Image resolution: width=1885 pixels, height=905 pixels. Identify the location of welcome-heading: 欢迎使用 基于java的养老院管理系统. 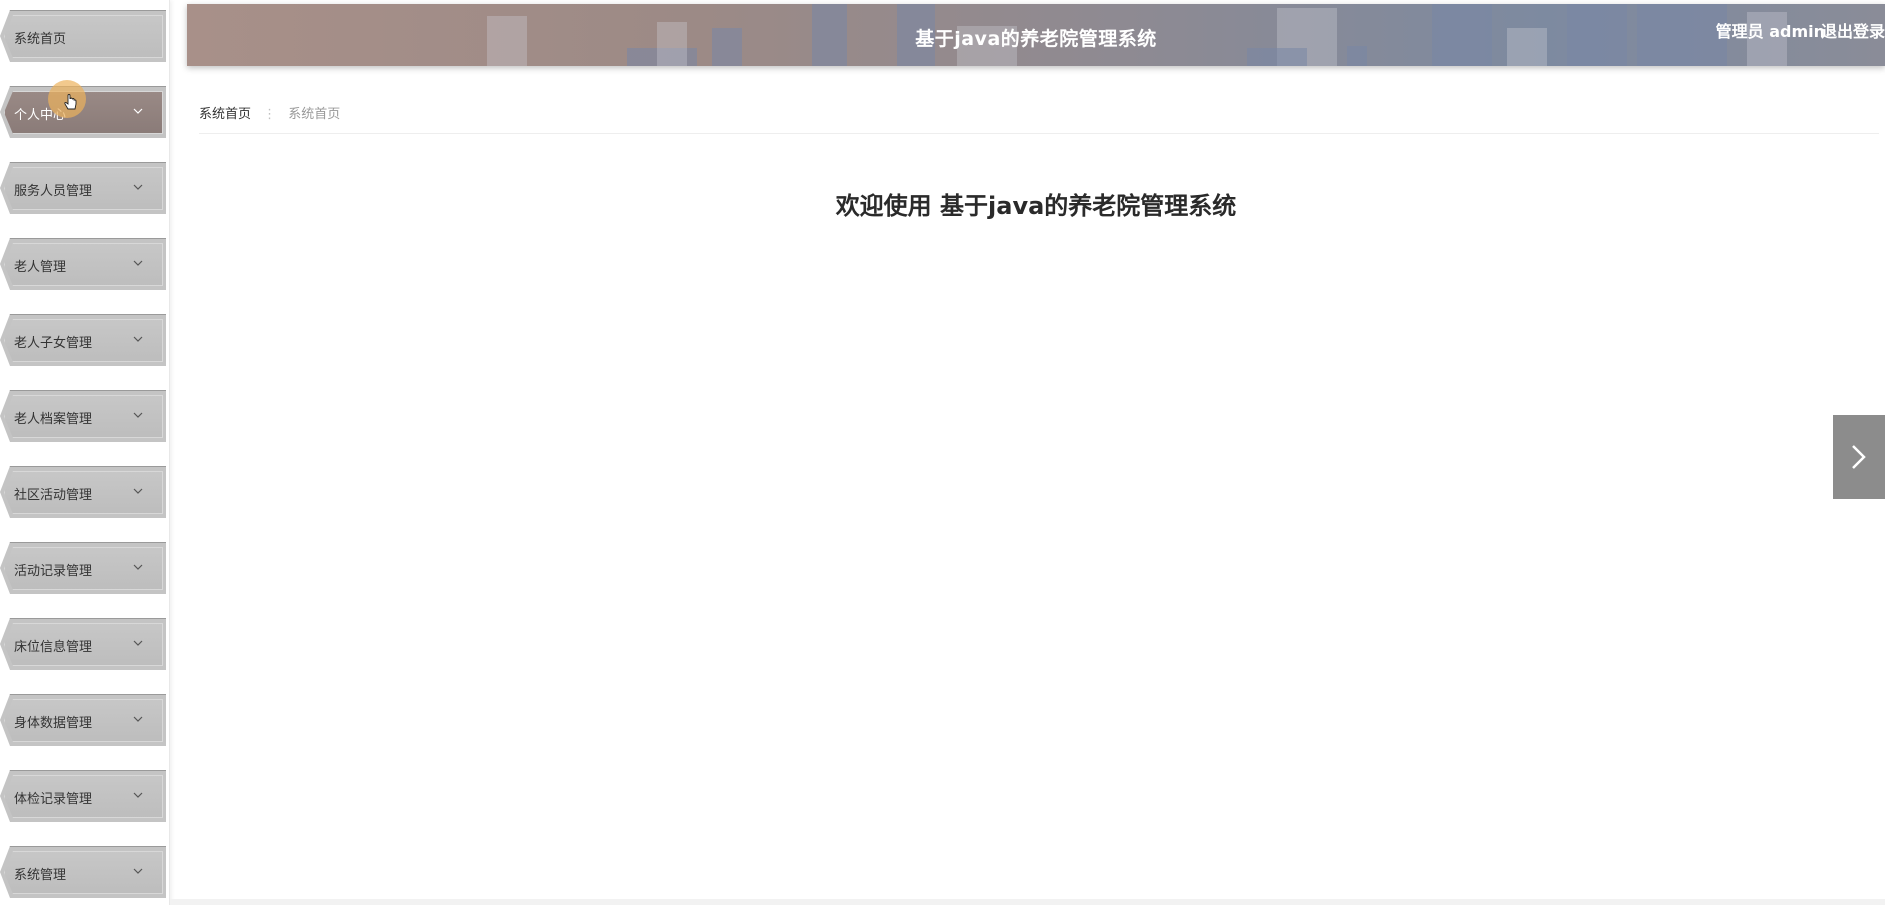
(1036, 206).